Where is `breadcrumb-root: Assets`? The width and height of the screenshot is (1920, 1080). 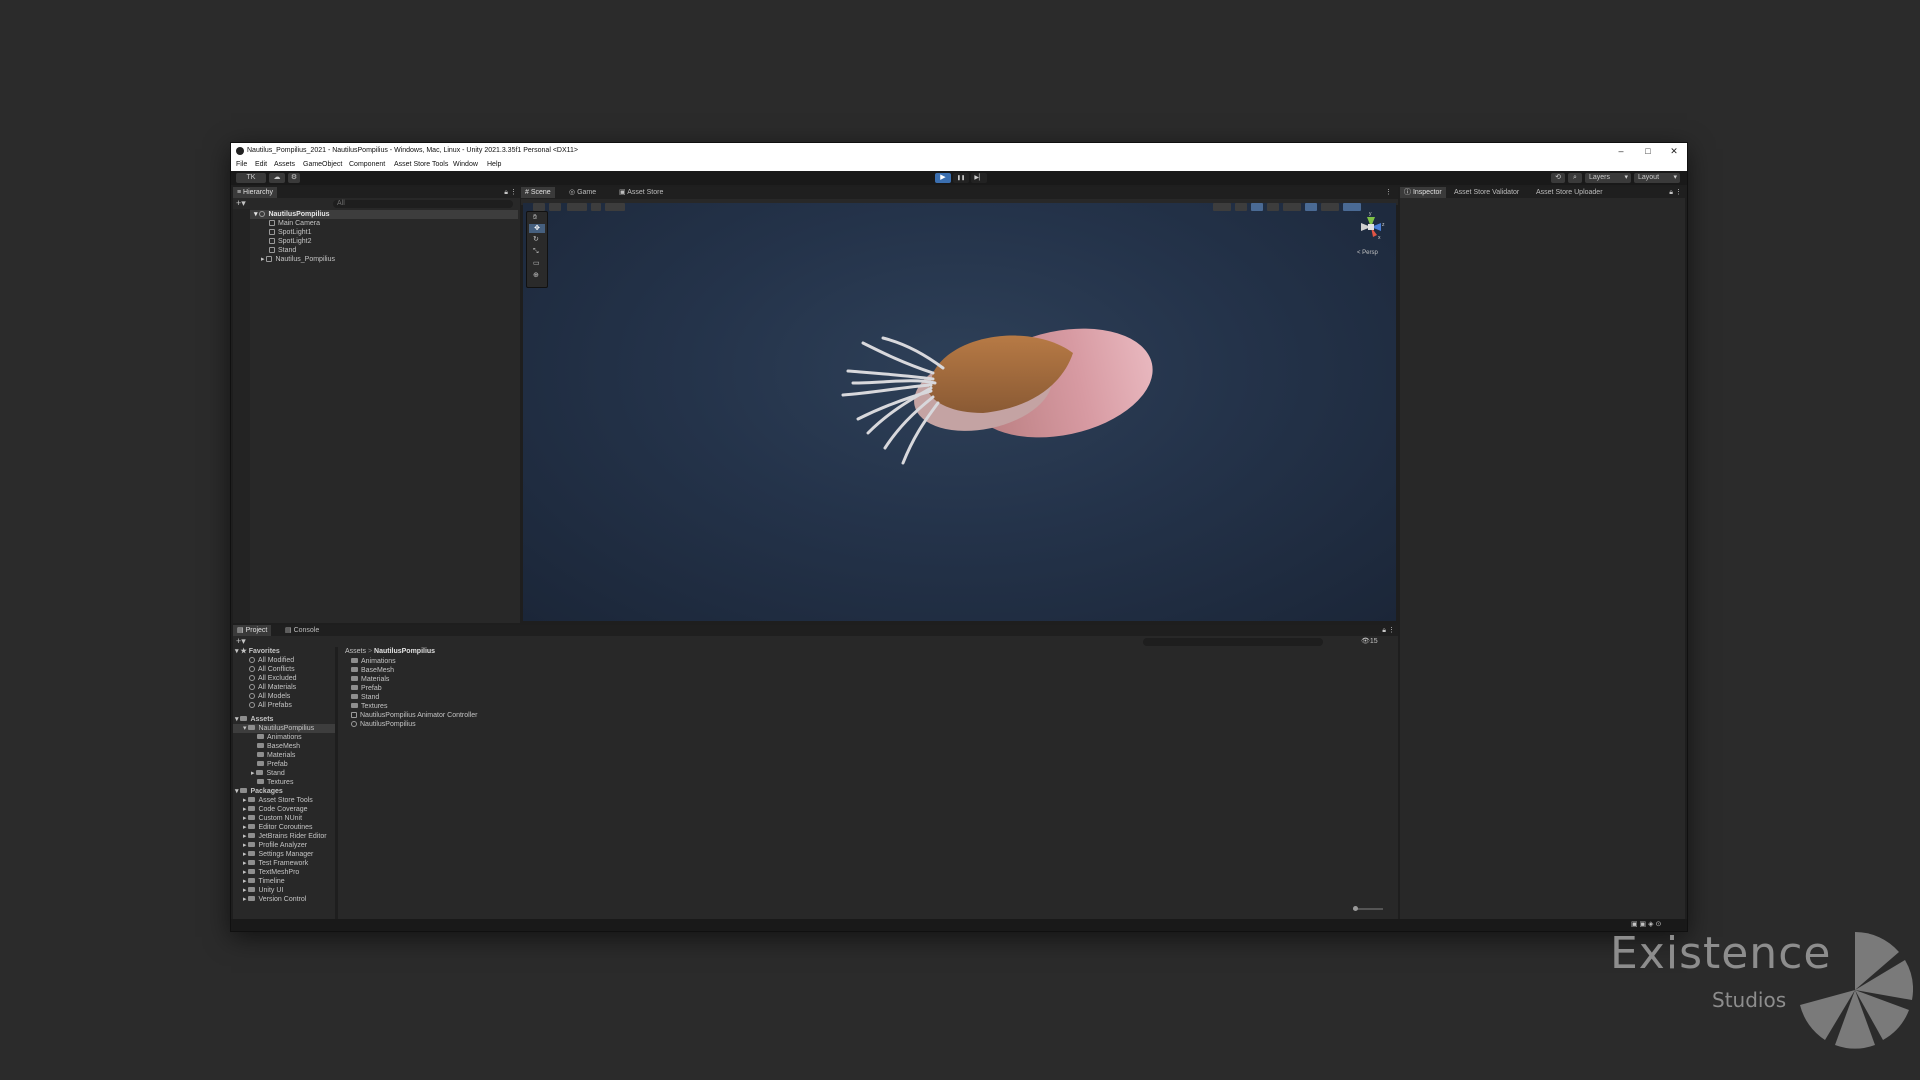
breadcrumb-root: Assets is located at coordinates (355, 651).